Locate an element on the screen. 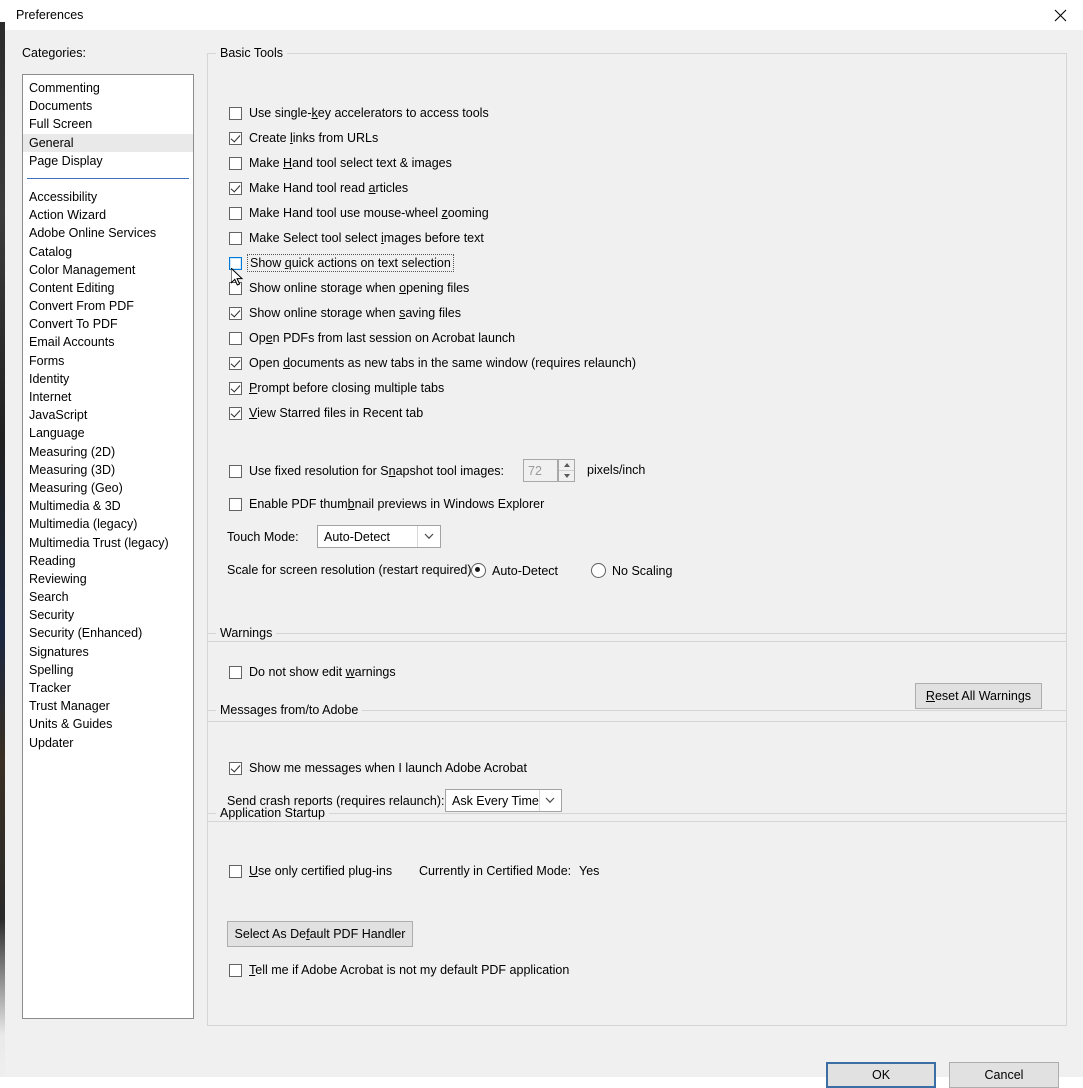  sidebar-item-general: General is located at coordinates (108, 142).